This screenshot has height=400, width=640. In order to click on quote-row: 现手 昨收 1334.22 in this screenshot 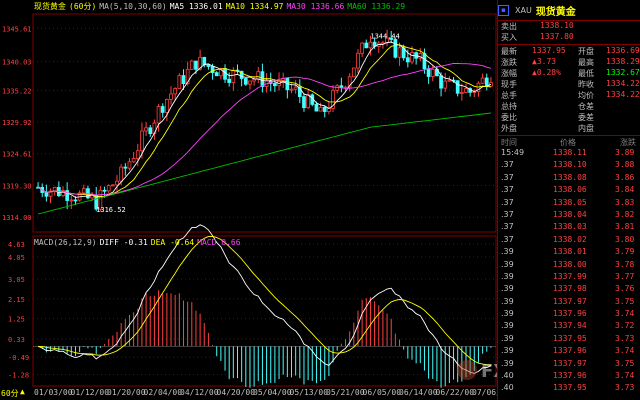, I will do `click(569, 84)`.